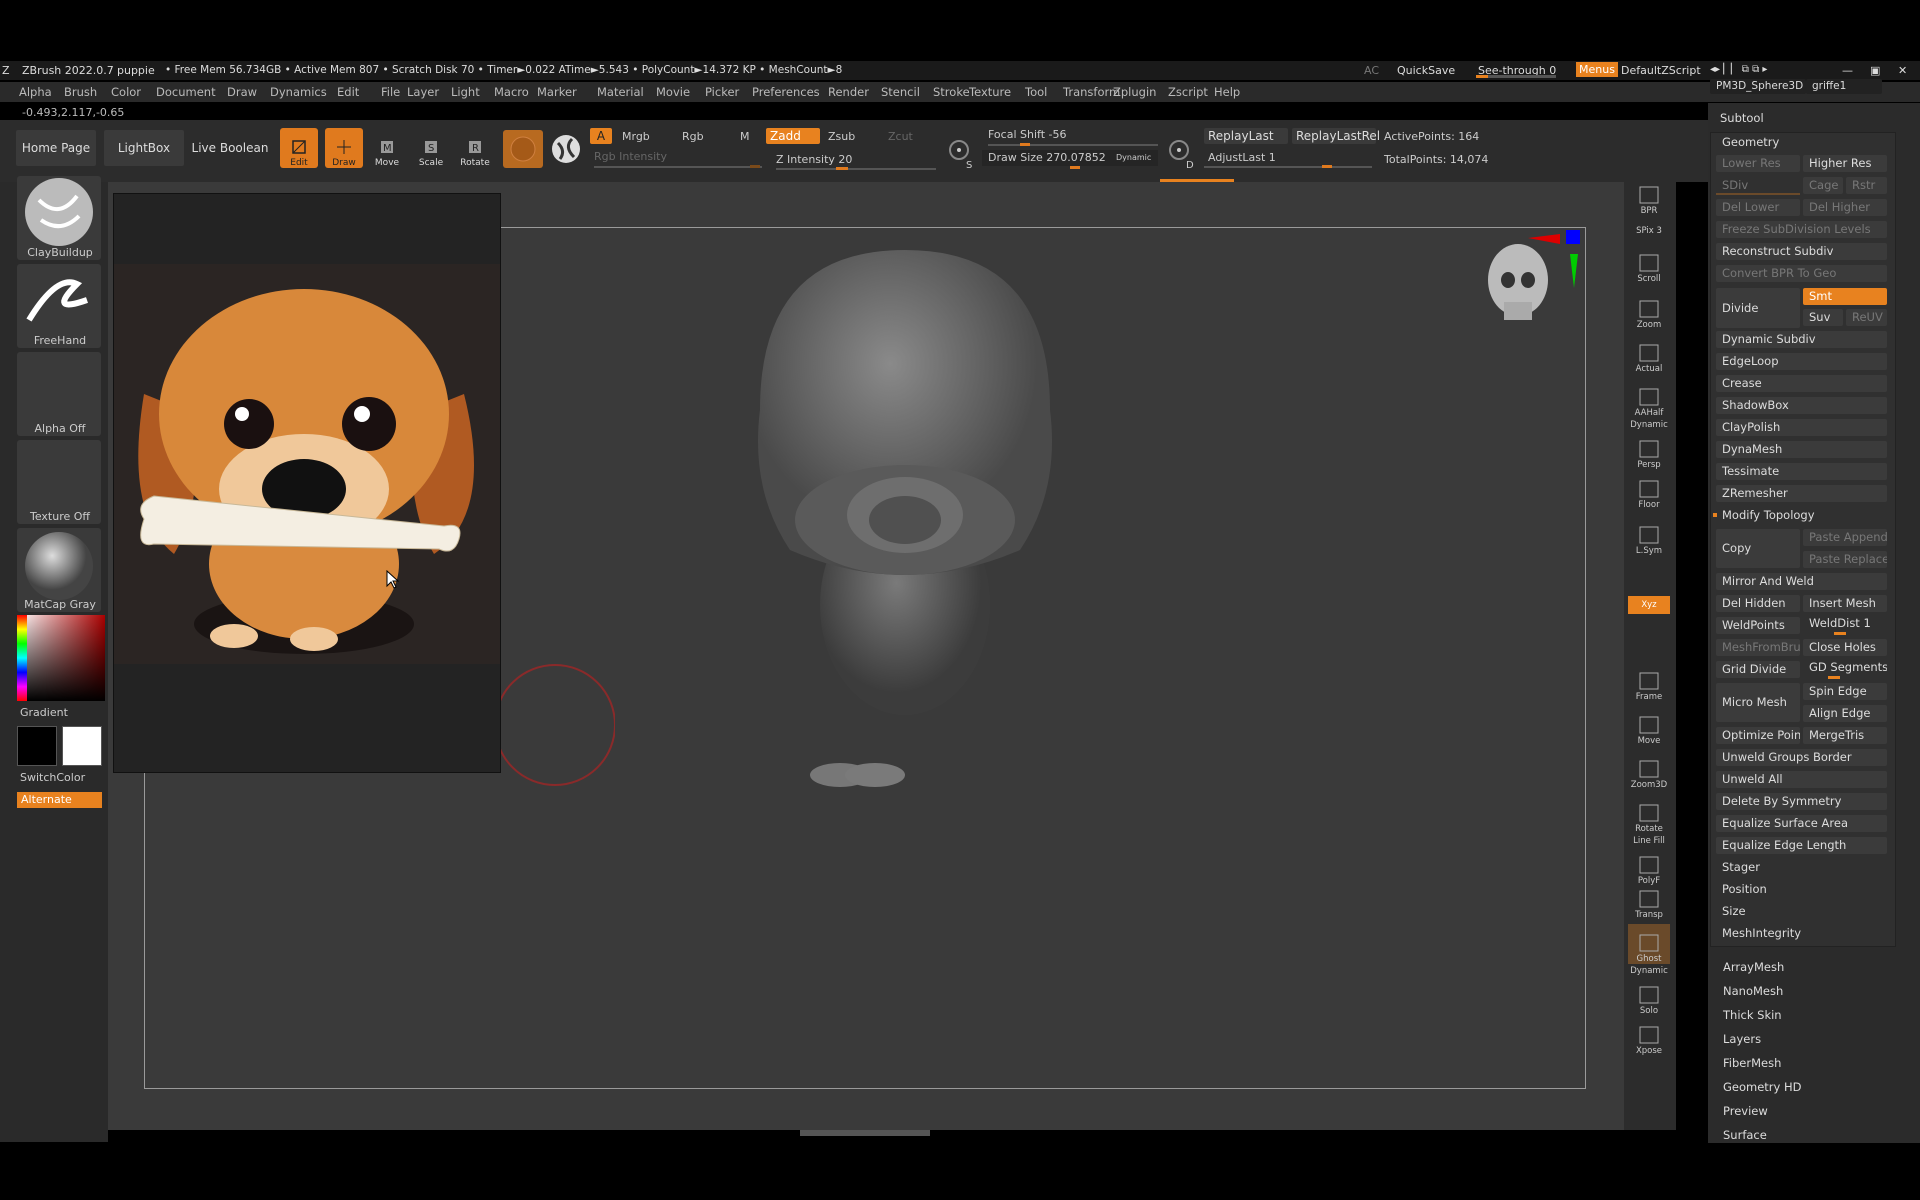  What do you see at coordinates (1597, 69) in the screenshot?
I see `menus-toggle: Menus` at bounding box center [1597, 69].